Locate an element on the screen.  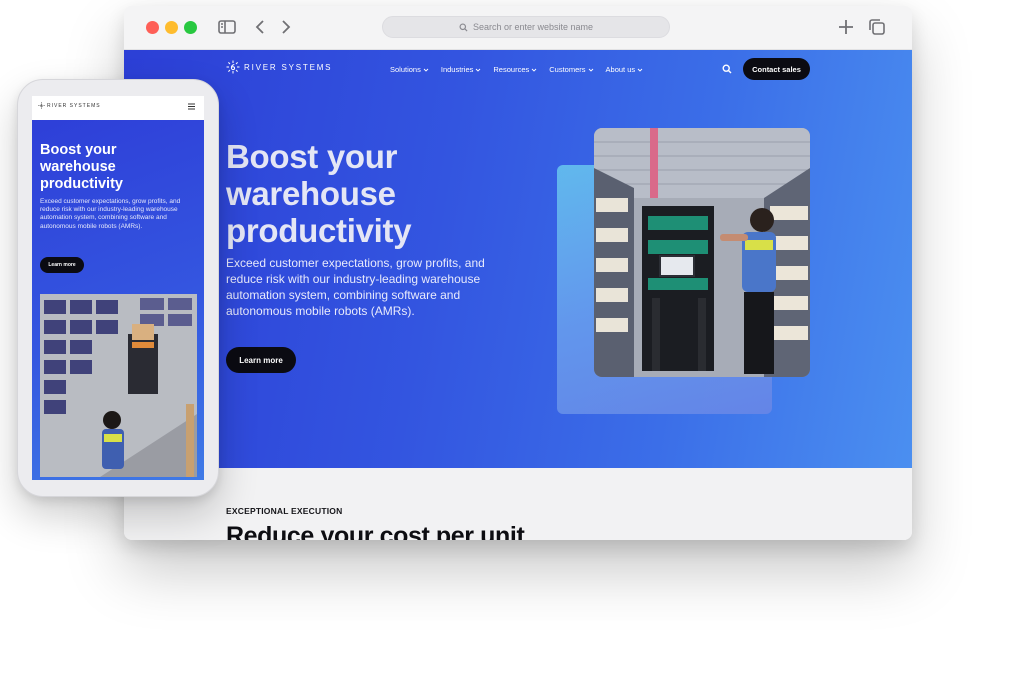
mobile-logo-text: RIVER SYSTEMS is located at coordinates (74, 105).